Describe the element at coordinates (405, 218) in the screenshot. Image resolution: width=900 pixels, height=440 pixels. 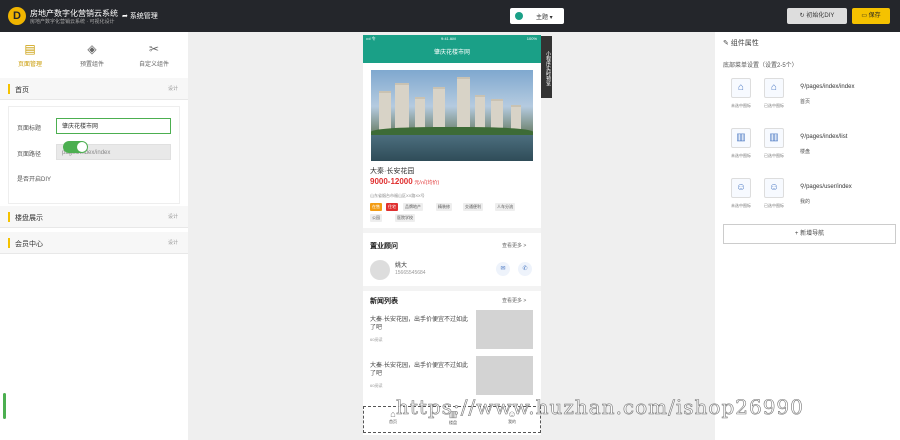
I see `tag-badge: 医院学校` at that location.